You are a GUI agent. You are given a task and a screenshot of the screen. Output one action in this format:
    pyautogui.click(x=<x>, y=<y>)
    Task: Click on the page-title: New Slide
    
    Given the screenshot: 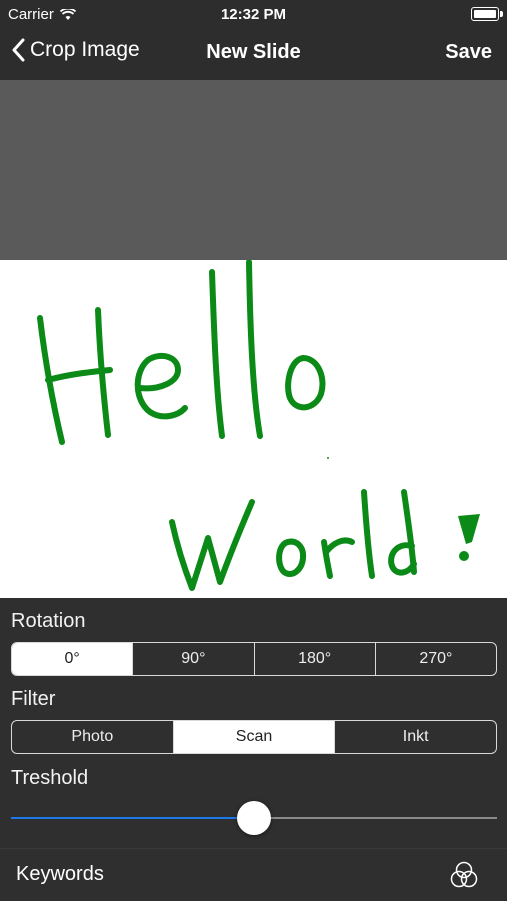 What is the action you would take?
    pyautogui.click(x=253, y=52)
    